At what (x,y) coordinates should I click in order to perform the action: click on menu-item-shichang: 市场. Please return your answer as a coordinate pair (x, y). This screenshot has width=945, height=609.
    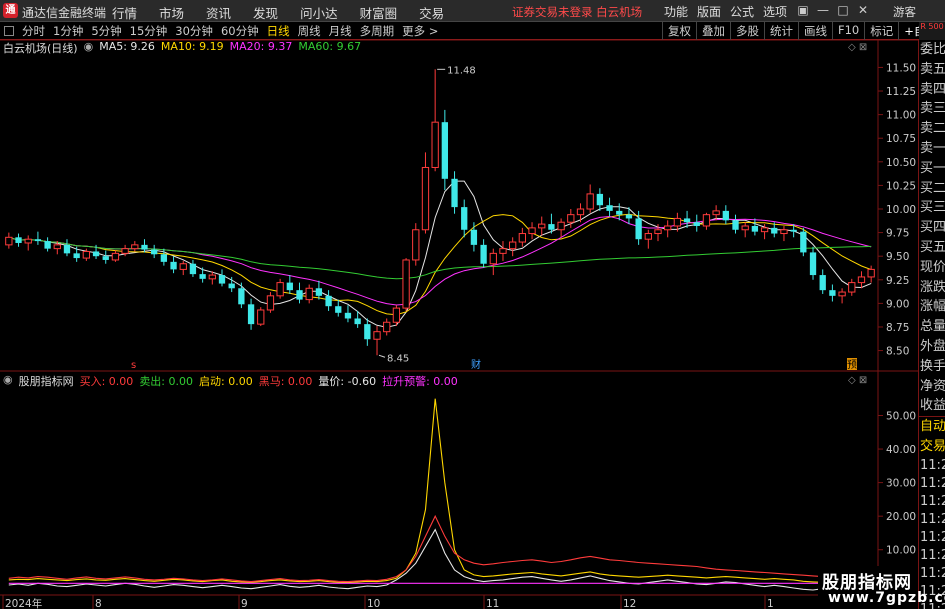
    Looking at the image, I should click on (171, 12).